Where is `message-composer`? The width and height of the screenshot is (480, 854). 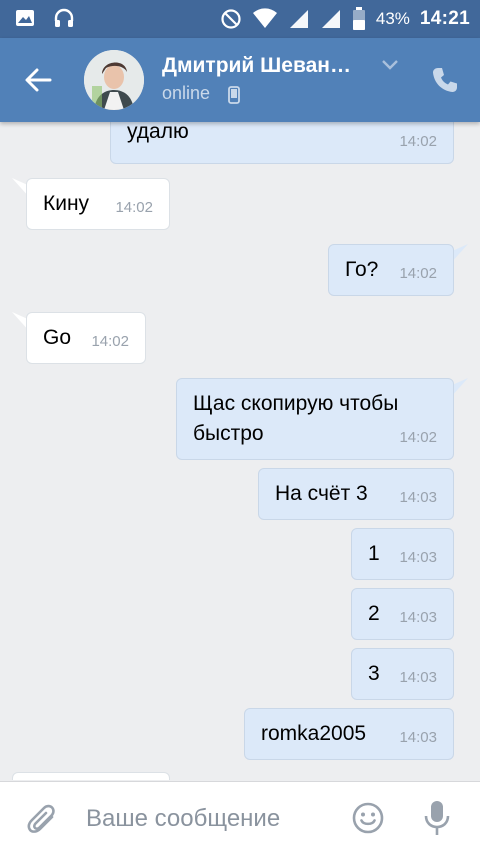
message-composer is located at coordinates (240, 817).